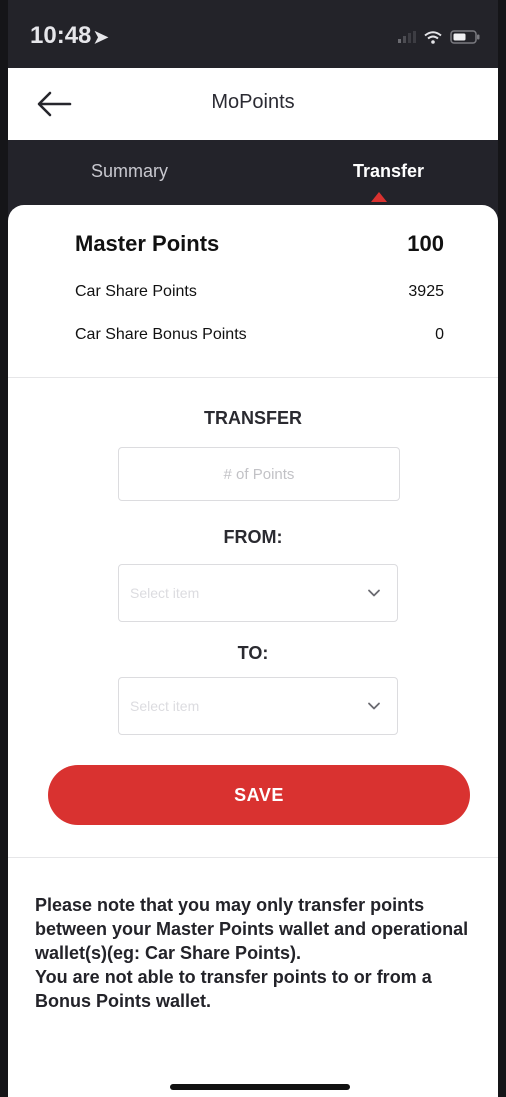 The width and height of the screenshot is (506, 1097). I want to click on navigation-bar: MoPoints, so click(253, 104).